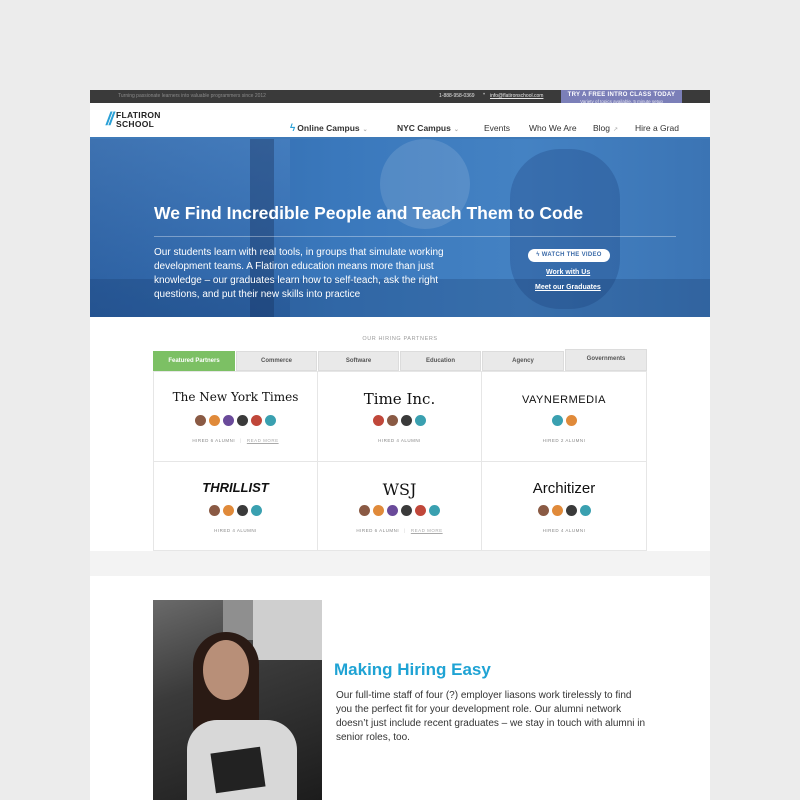 The width and height of the screenshot is (800, 800). What do you see at coordinates (516, 96) in the screenshot?
I see `email-link: info@flatironschool.com` at bounding box center [516, 96].